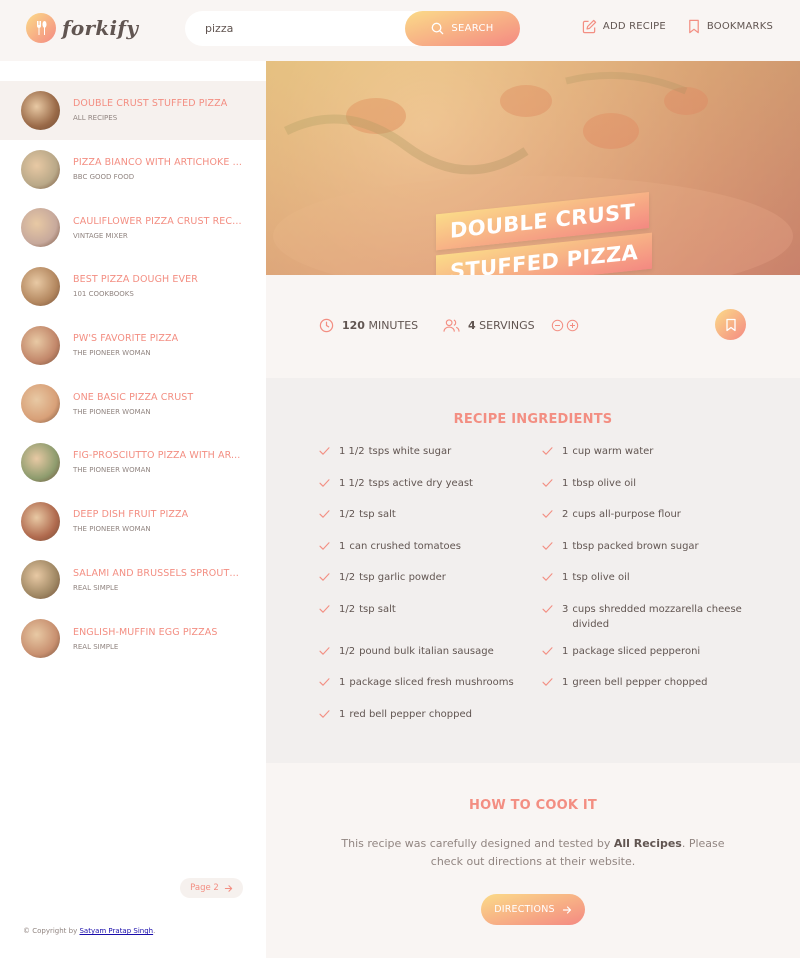 The image size is (800, 958). What do you see at coordinates (604, 483) in the screenshot?
I see `ingredient-description: tbsp olive oil` at bounding box center [604, 483].